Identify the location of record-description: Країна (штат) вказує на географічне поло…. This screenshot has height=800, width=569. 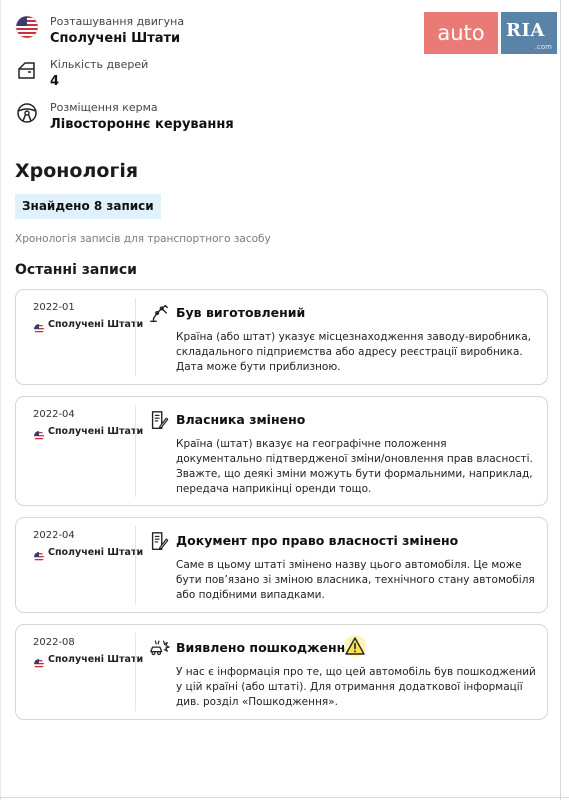
(354, 466).